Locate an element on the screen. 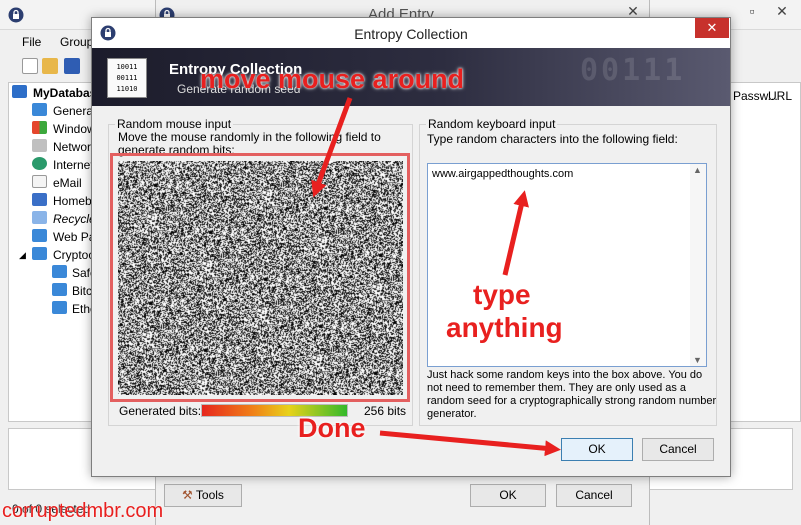  annotation-done: Done is located at coordinates (332, 428).